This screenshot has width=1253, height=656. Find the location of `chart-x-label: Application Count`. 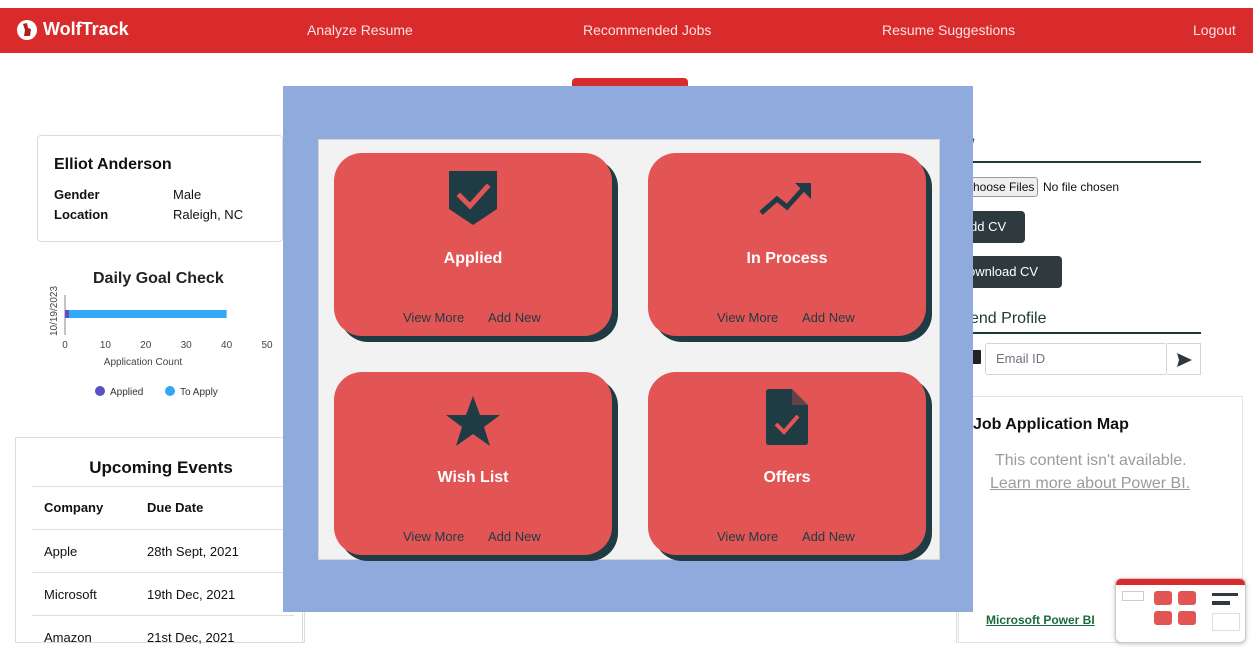

chart-x-label: Application Count is located at coordinates (143, 362).